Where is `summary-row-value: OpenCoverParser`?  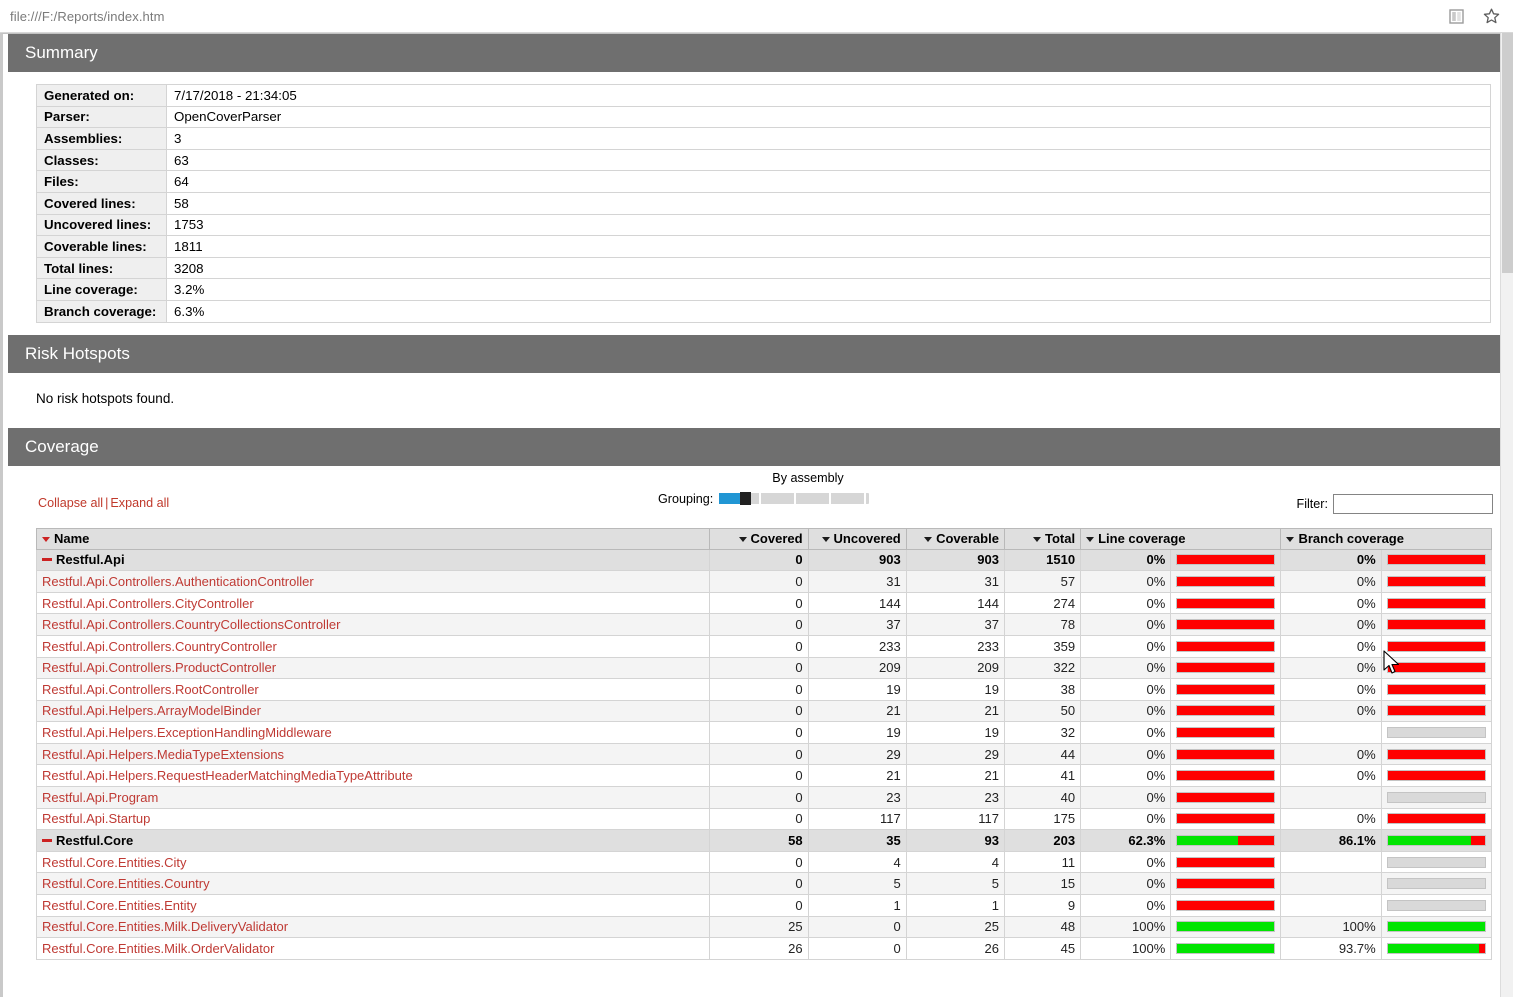 summary-row-value: OpenCoverParser is located at coordinates (828, 117).